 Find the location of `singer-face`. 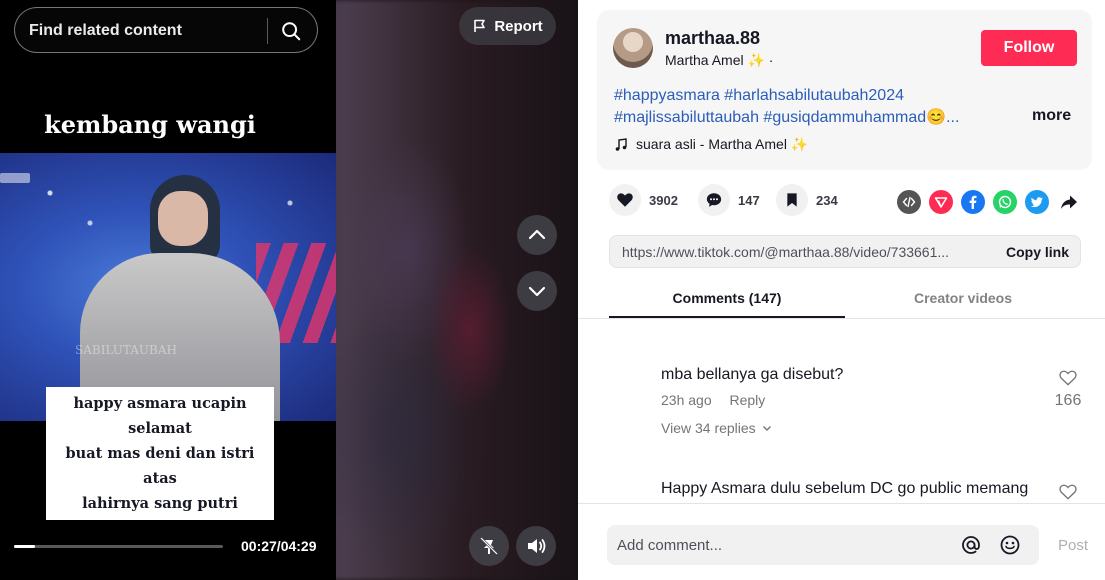

singer-face is located at coordinates (183, 218).